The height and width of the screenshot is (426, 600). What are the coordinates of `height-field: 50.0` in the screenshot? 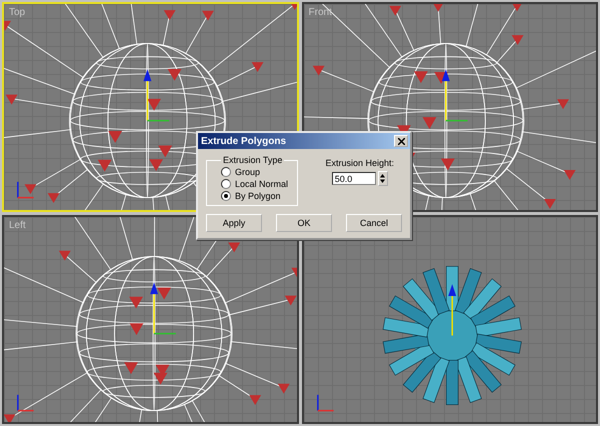 It's located at (354, 178).